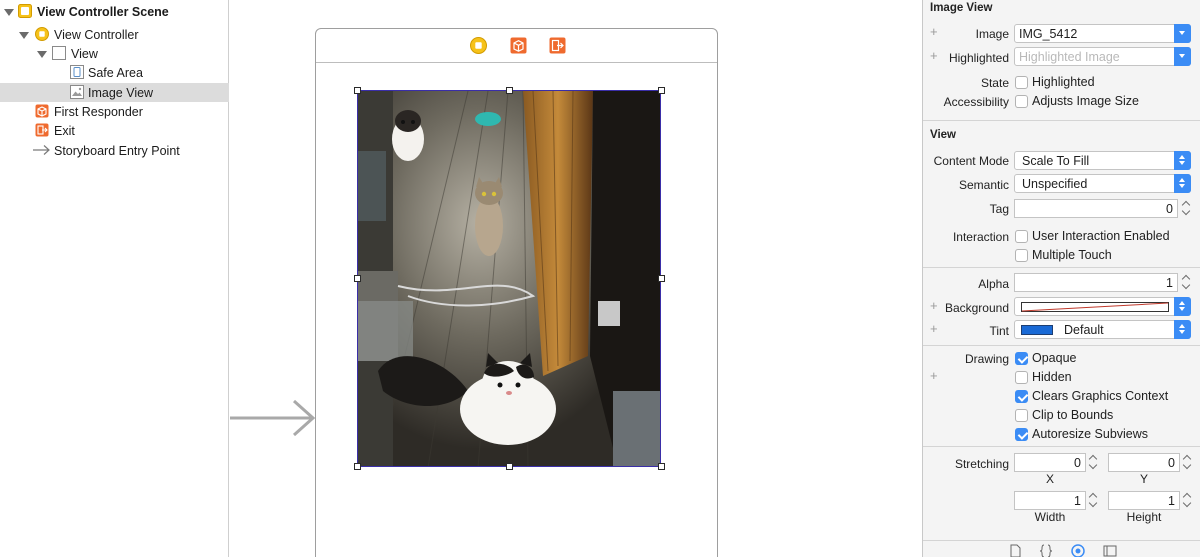 The height and width of the screenshot is (557, 1200). I want to click on image-view-icon, so click(77, 92).